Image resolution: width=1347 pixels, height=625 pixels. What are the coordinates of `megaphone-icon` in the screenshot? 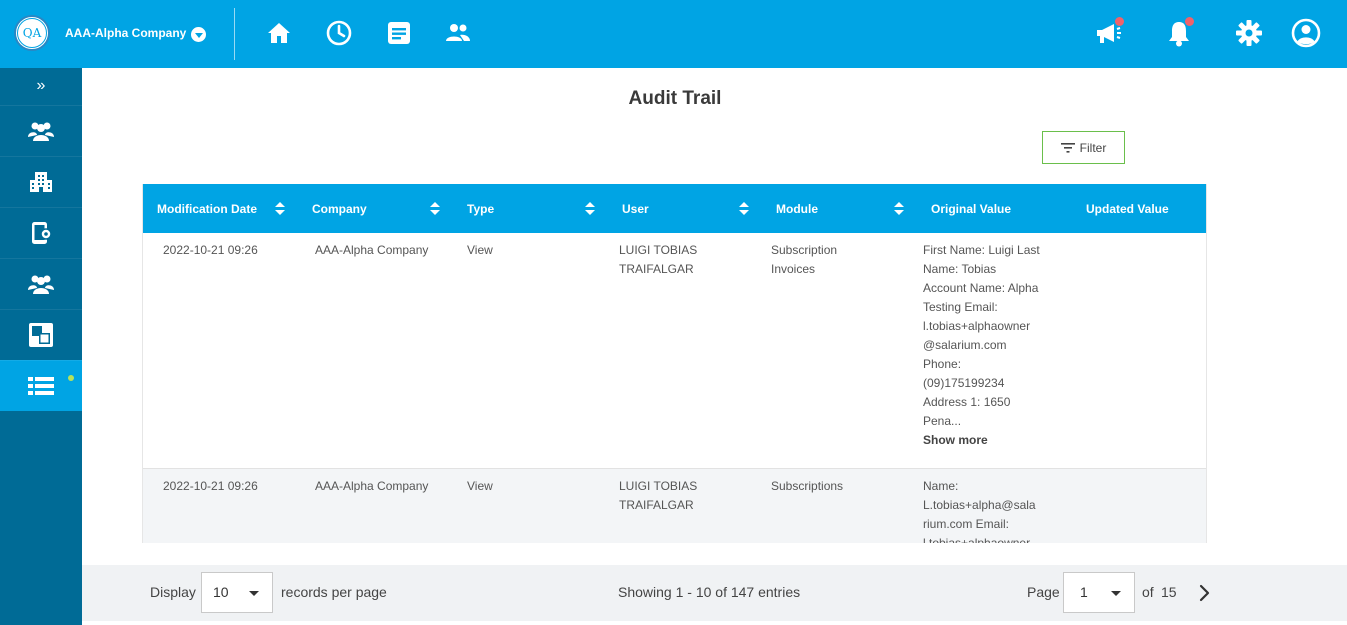 It's located at (1108, 32).